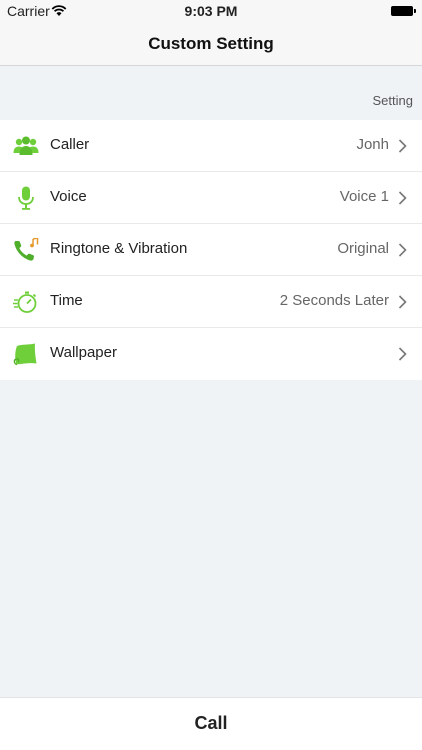 This screenshot has height=750, width=422. Describe the element at coordinates (211, 302) in the screenshot. I see `row-time: Time 2 Seconds Later` at that location.